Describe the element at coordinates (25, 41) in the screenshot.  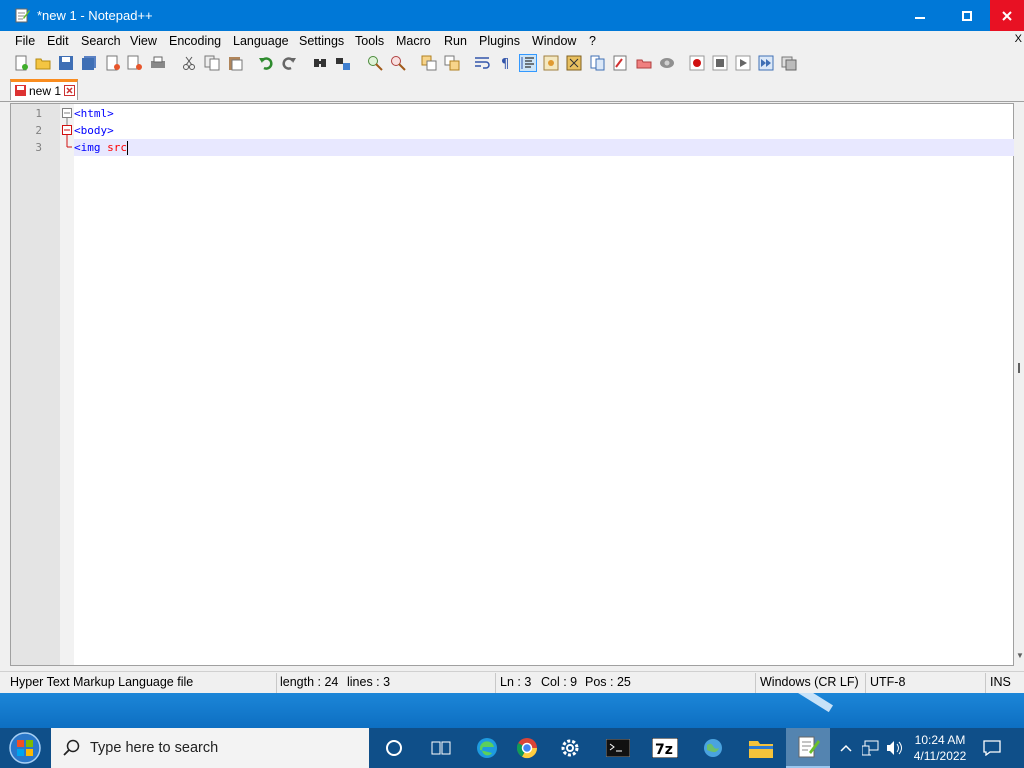
I see `menu-file: File` at that location.